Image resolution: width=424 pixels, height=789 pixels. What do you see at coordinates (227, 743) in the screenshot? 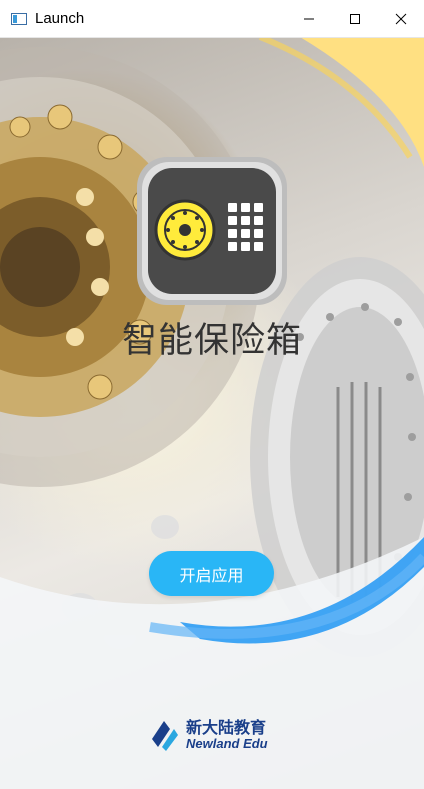
I see `brand-name-en: Newland Edu` at bounding box center [227, 743].